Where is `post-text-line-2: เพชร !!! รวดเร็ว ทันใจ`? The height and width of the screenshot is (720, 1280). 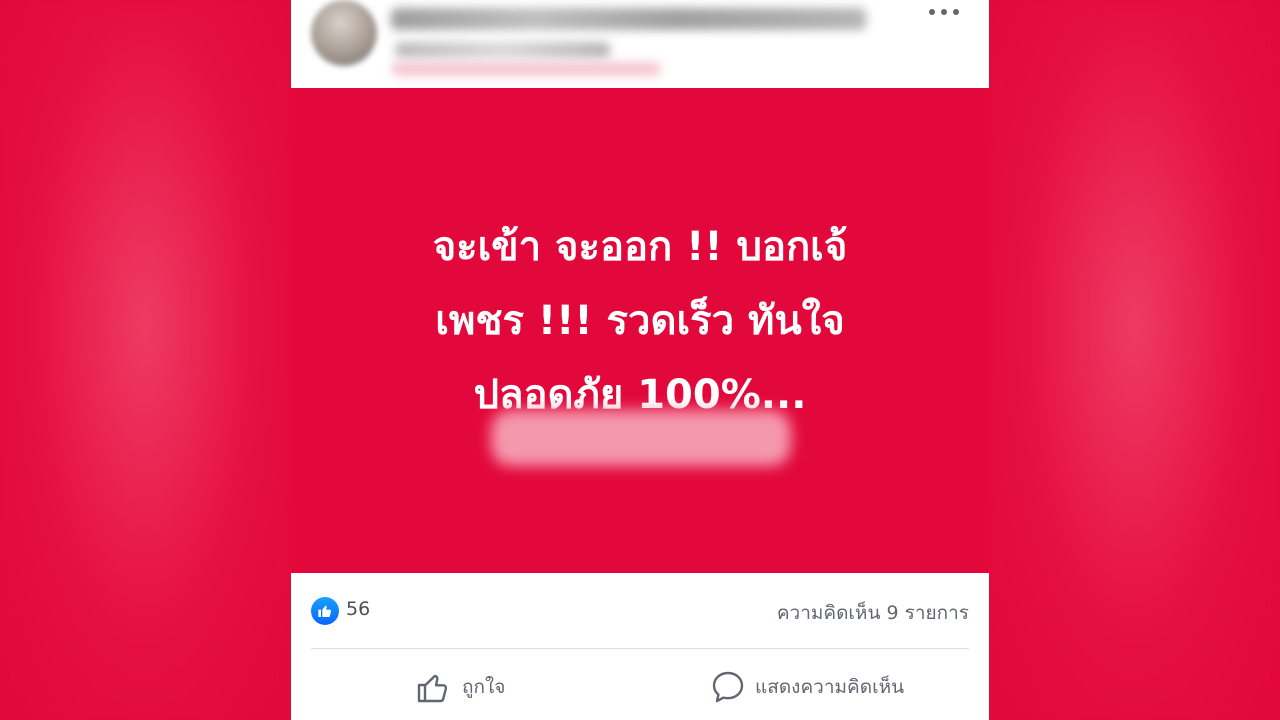 post-text-line-2: เพชร !!! รวดเร็ว ทันใจ is located at coordinates (640, 321).